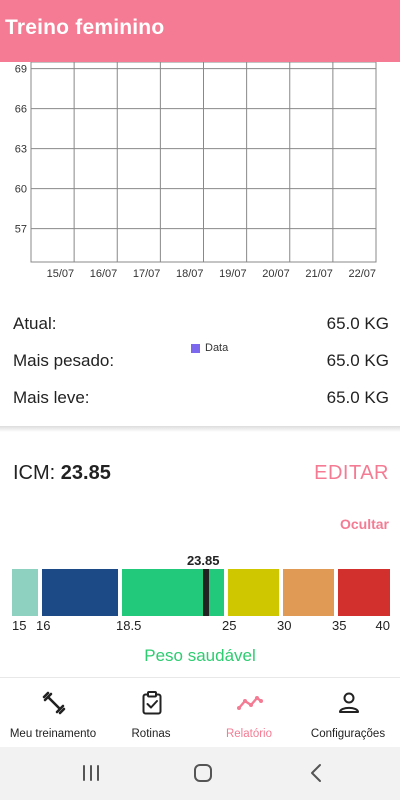 The image size is (400, 800). I want to click on stat-lightest-value: 65.0 KG, so click(357, 397).